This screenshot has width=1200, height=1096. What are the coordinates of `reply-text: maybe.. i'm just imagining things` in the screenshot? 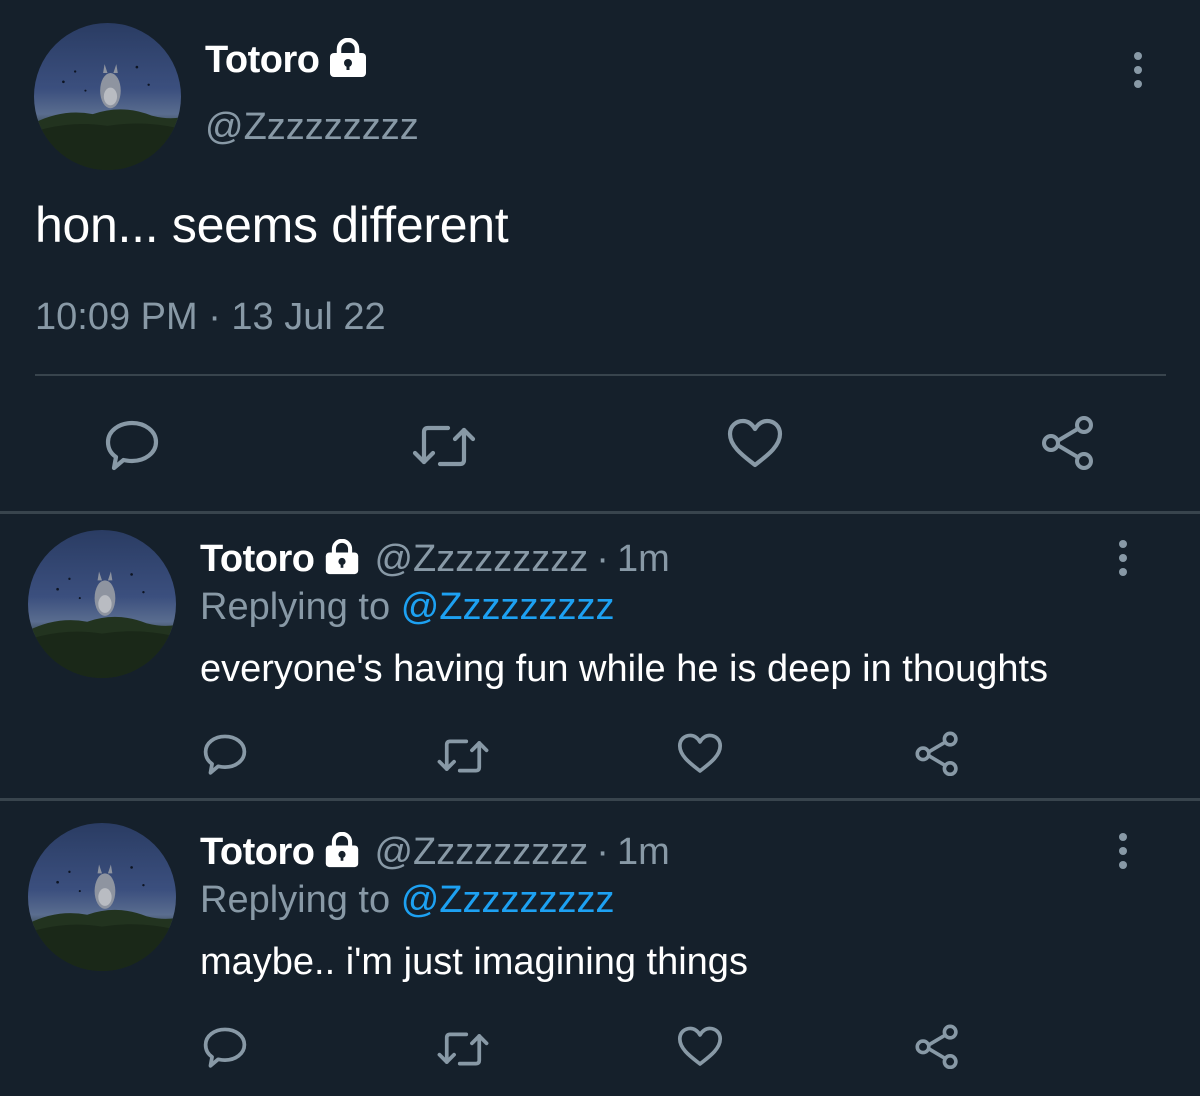 It's located at (474, 962).